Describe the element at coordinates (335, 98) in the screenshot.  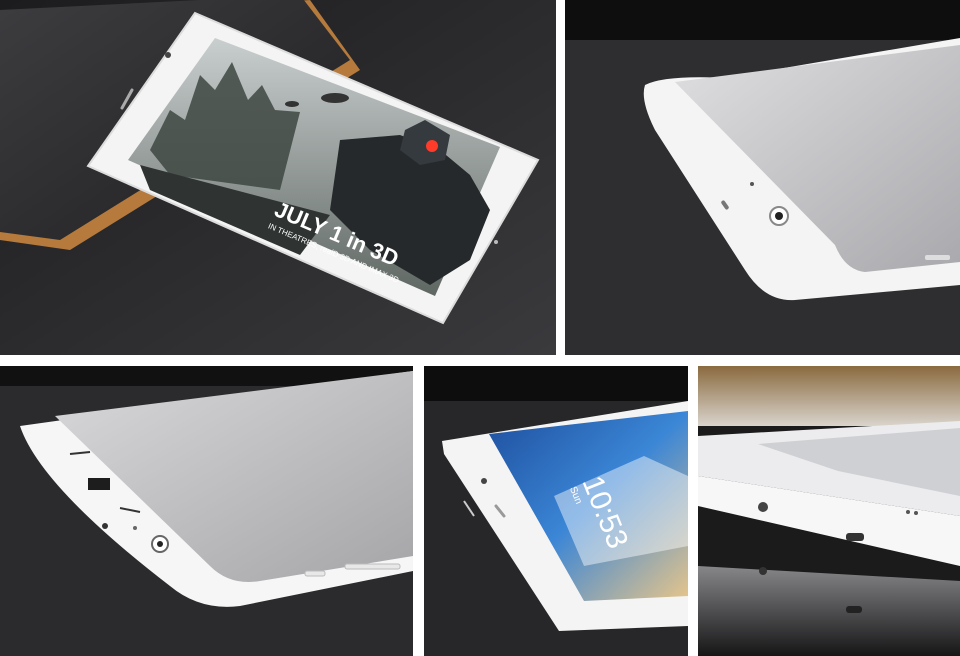
I see `alien-ship` at that location.